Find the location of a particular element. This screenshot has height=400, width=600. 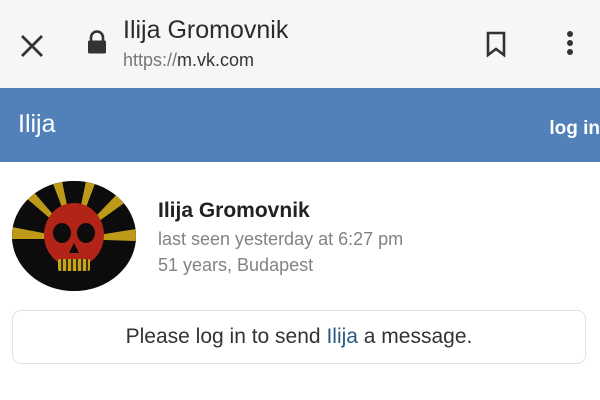

login-to-message-notice: Please log in to send Ilija a message. is located at coordinates (299, 337).